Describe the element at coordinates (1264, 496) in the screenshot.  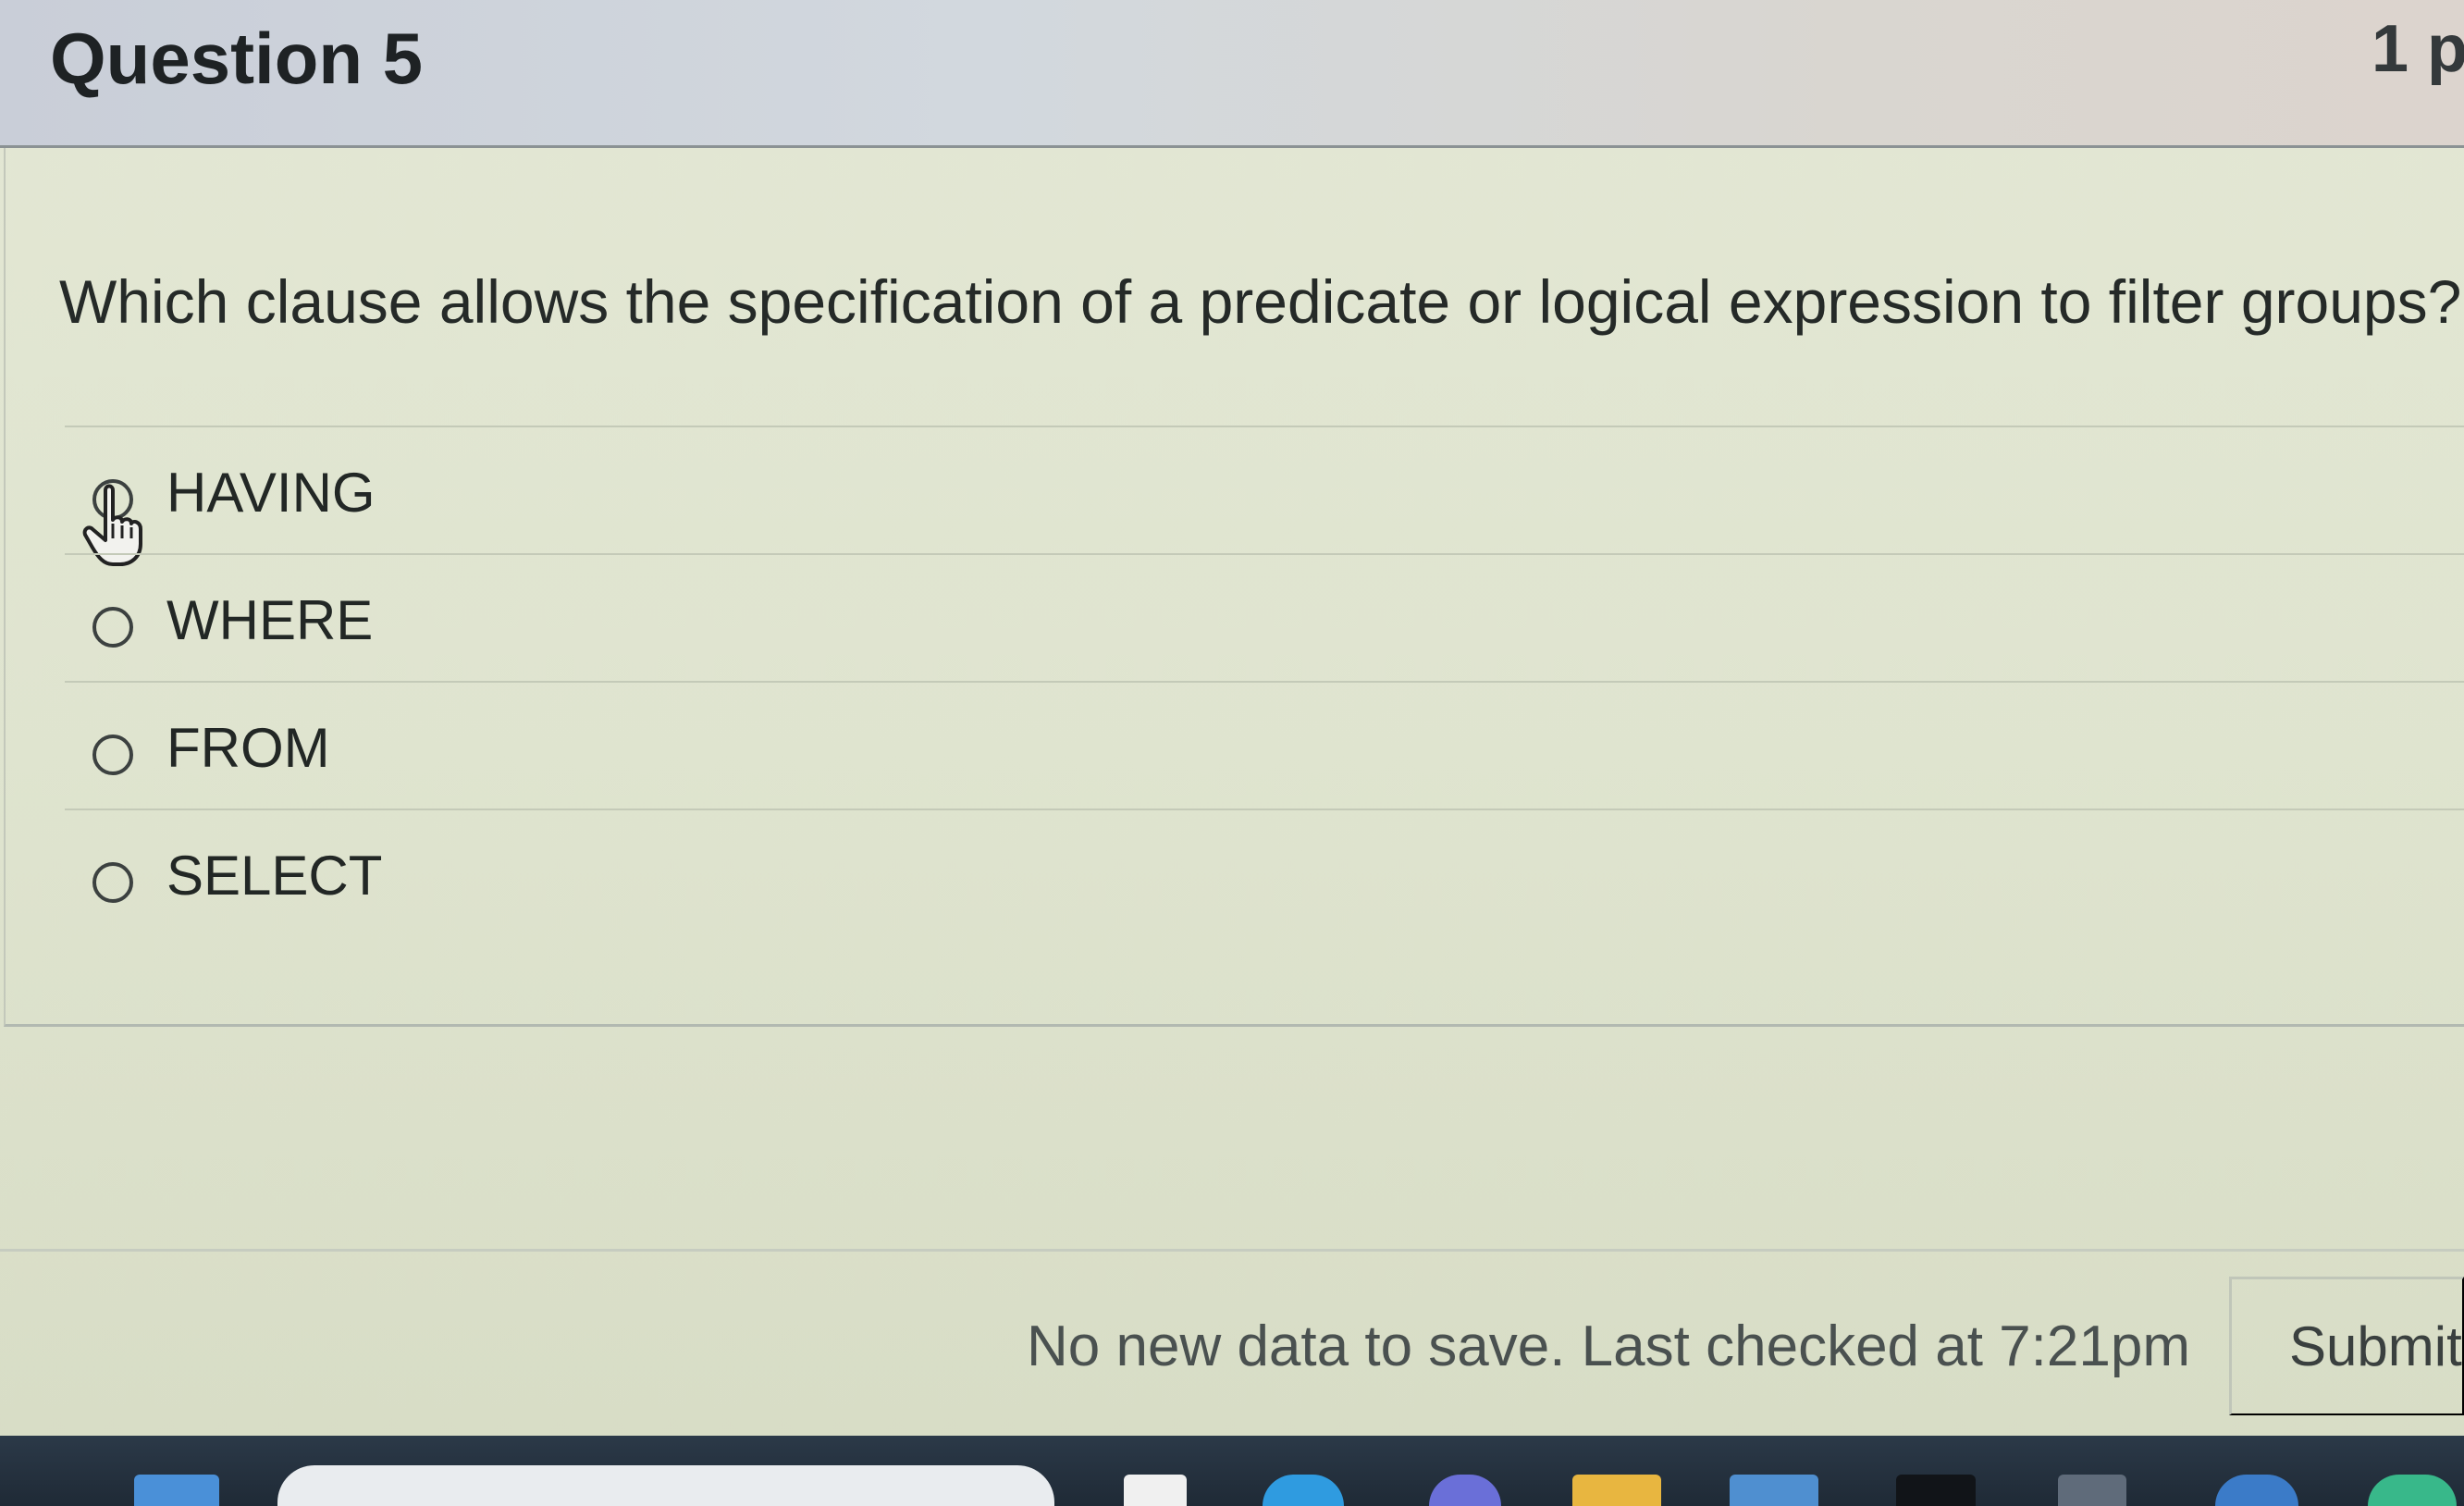
I see `answer-option-having: HAVING` at that location.